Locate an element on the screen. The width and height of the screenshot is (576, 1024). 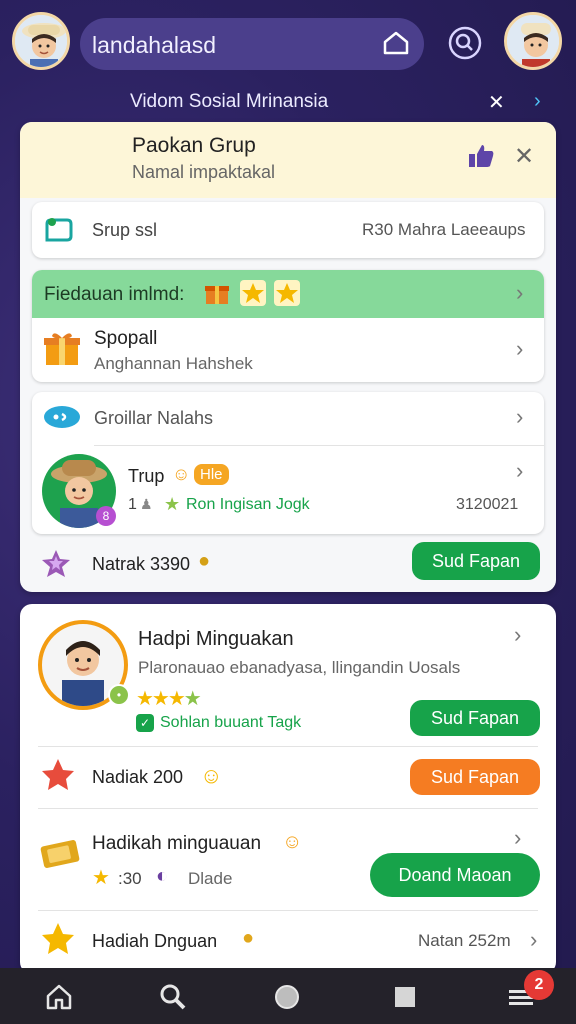
gift-icon is located at coordinates (217, 295).